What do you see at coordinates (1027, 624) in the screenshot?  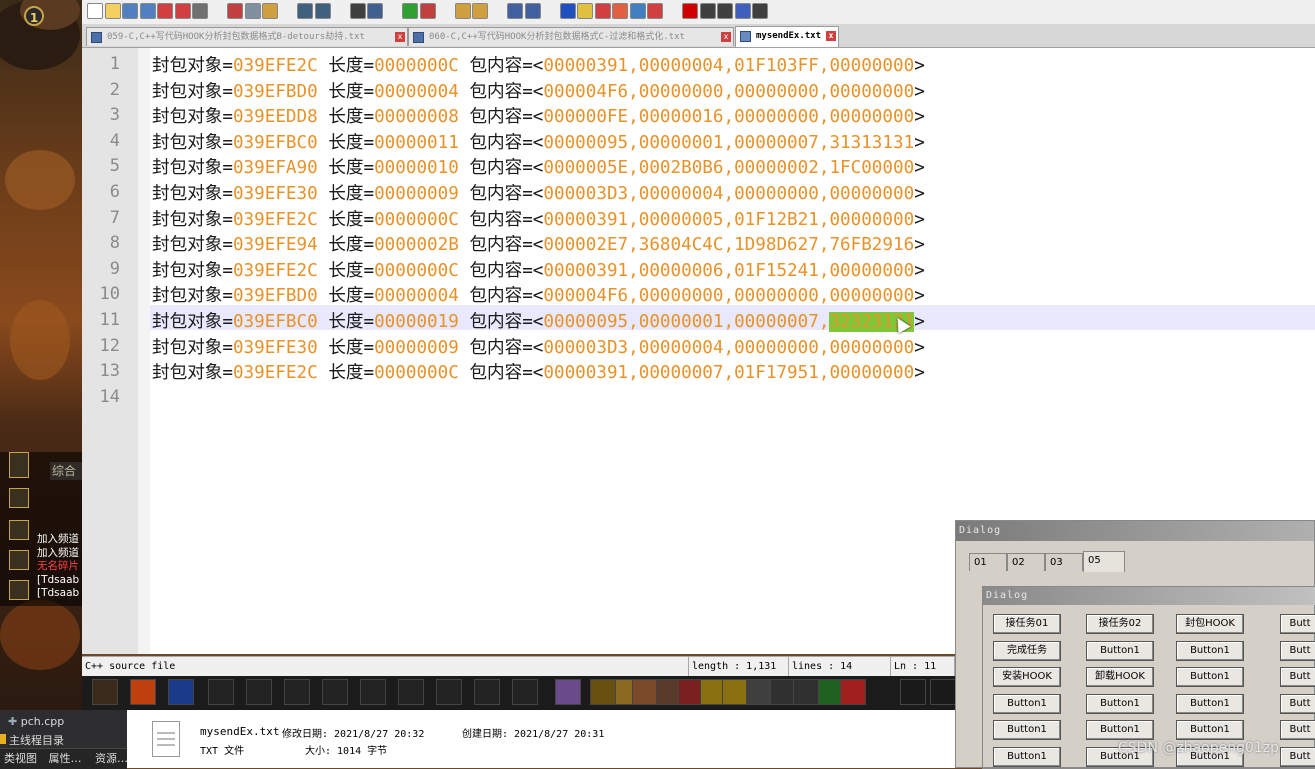 I see `dialog-button: 接任务01` at bounding box center [1027, 624].